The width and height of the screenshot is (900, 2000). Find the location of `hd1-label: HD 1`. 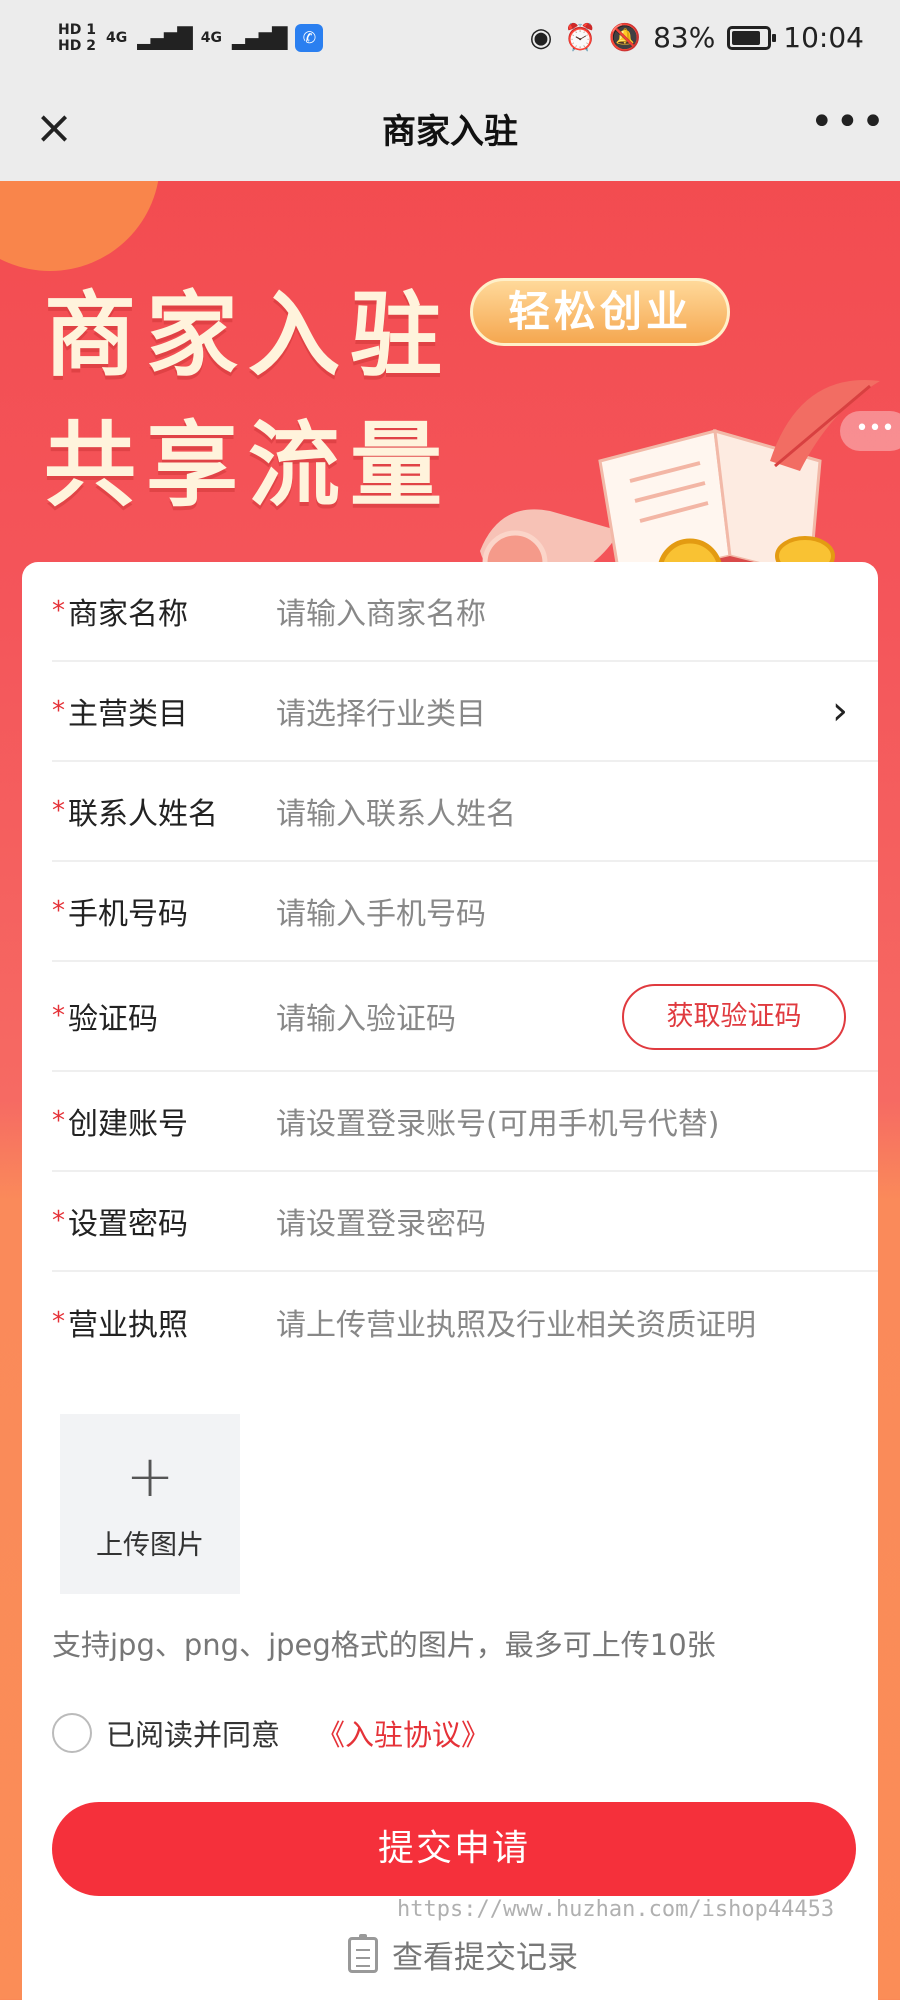

hd1-label: HD 1 is located at coordinates (77, 29).